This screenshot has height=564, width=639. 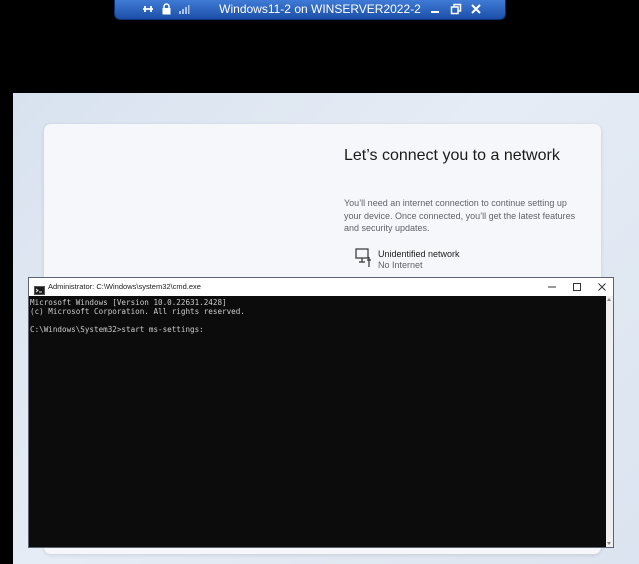 What do you see at coordinates (452, 155) in the screenshot?
I see `page-title: Let’s connect you to a network` at bounding box center [452, 155].